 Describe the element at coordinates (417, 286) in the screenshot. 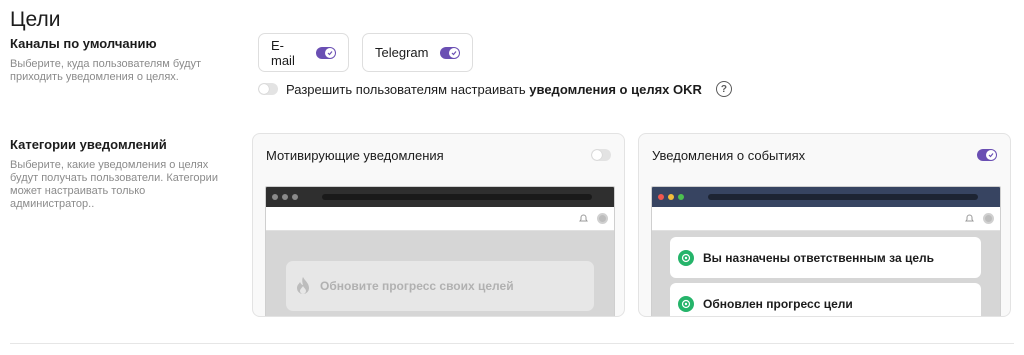

I see `preview-notification-text: Обновите прогресс своих целей` at that location.